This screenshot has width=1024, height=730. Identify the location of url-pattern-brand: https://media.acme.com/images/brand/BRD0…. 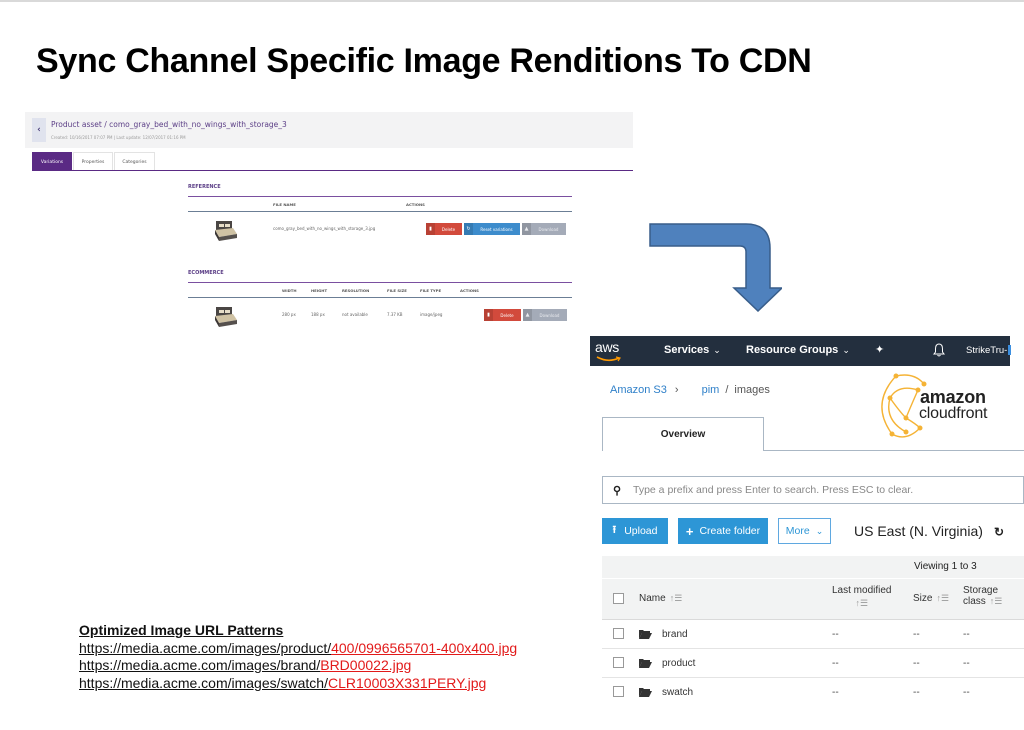
(298, 666).